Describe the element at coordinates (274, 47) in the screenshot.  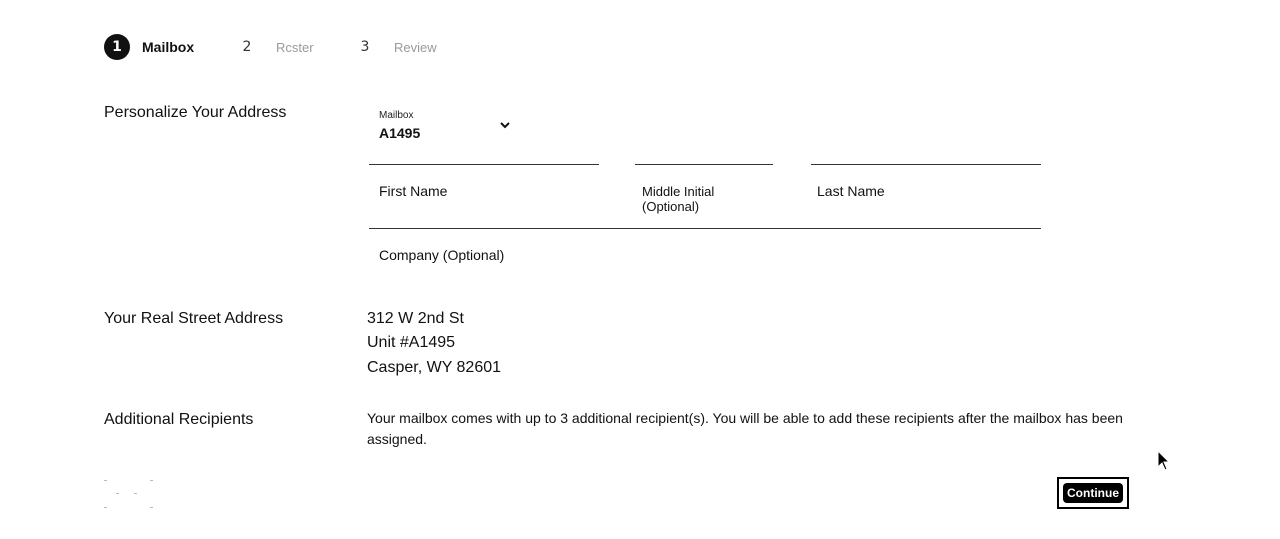
I see `step-roster: 2 Rcster` at that location.